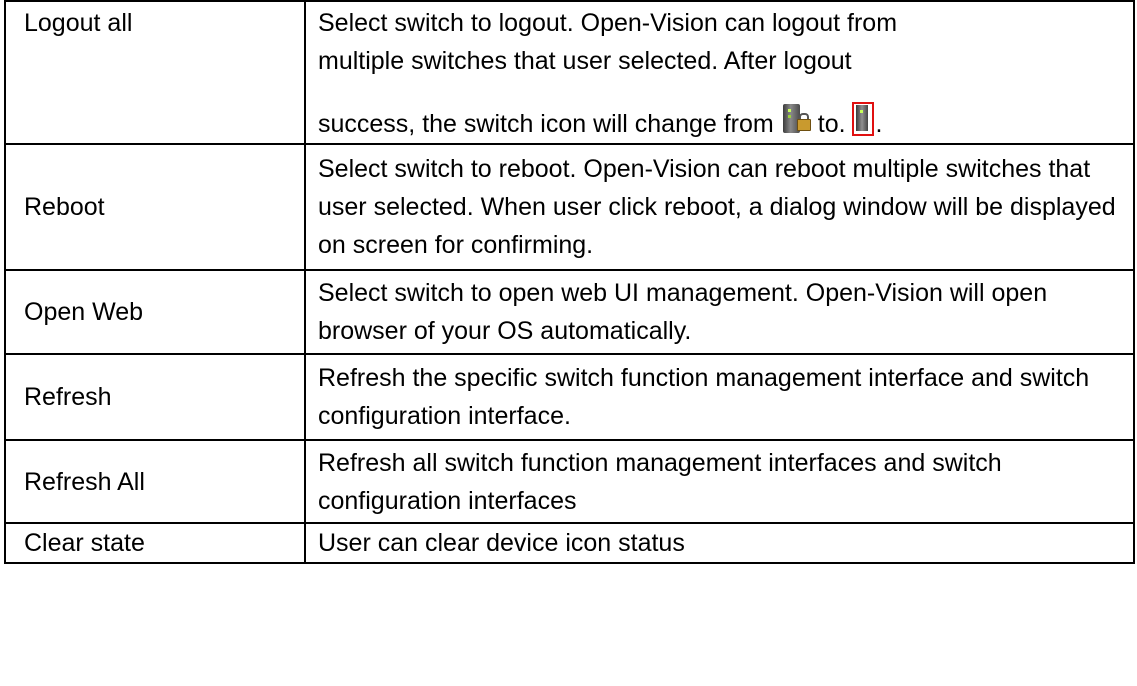  What do you see at coordinates (155, 397) in the screenshot?
I see `function-name-cell: Refresh` at bounding box center [155, 397].